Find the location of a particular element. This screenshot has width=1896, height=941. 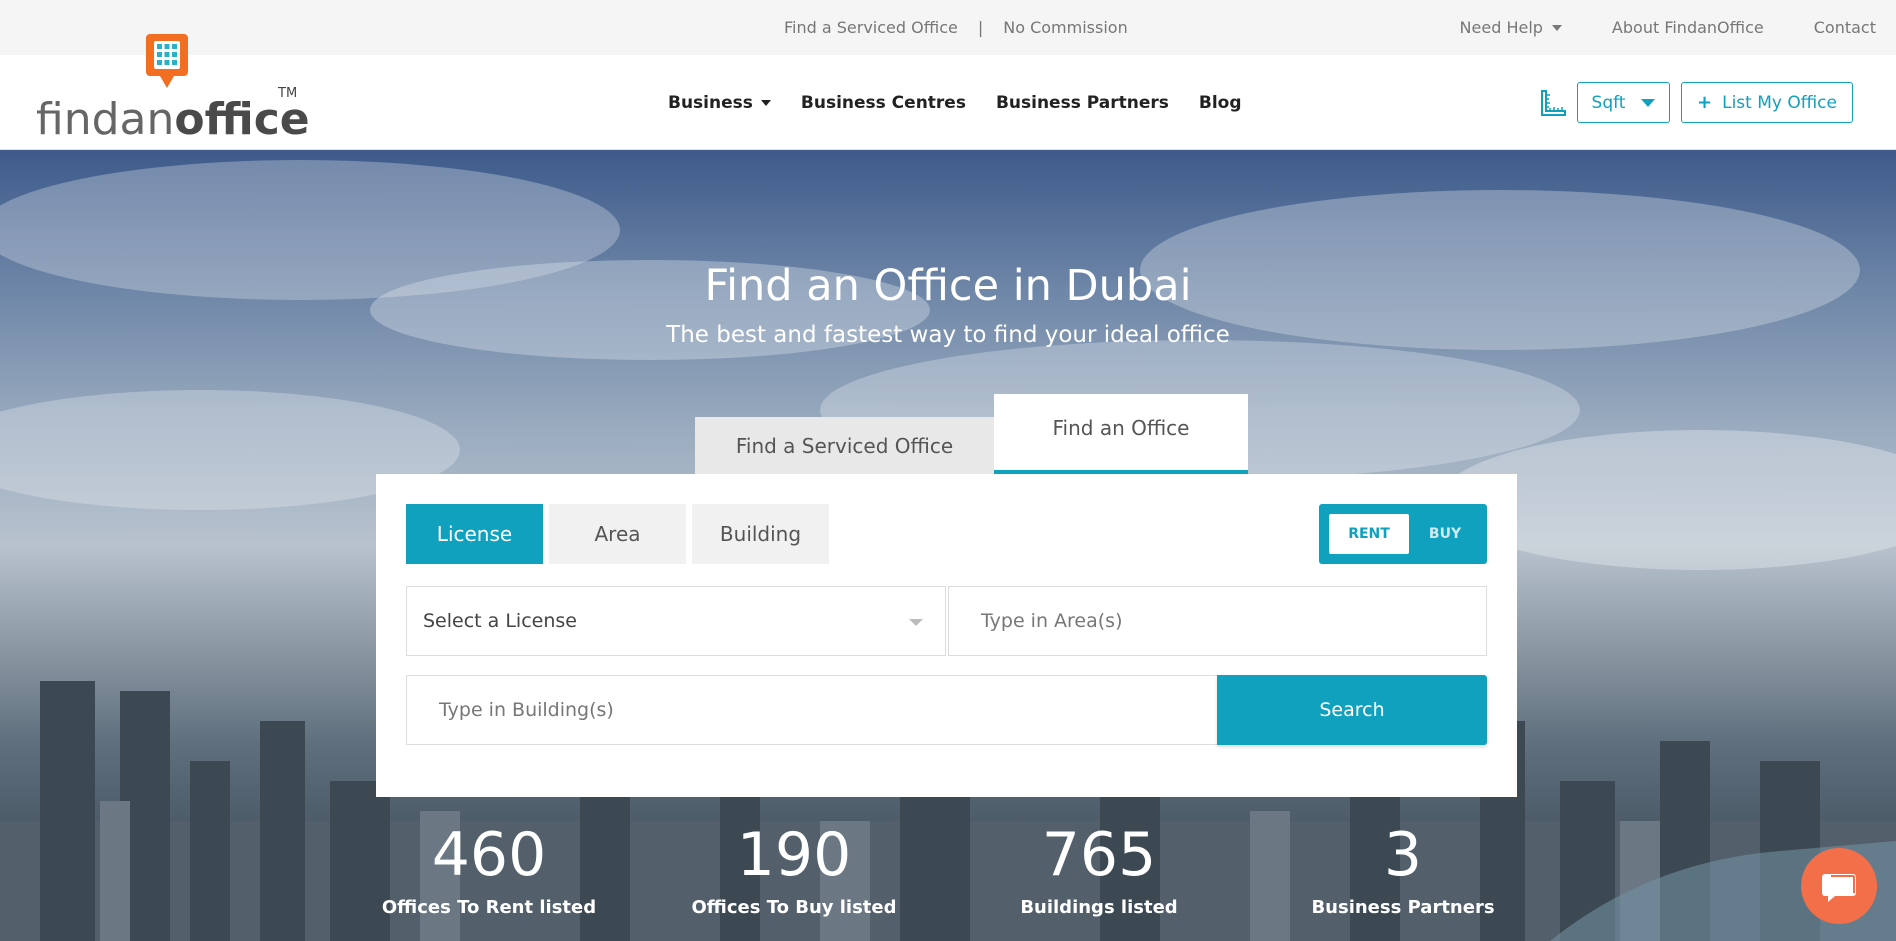

stat-buildings: 765 Buildings listed is located at coordinates (1099, 871).